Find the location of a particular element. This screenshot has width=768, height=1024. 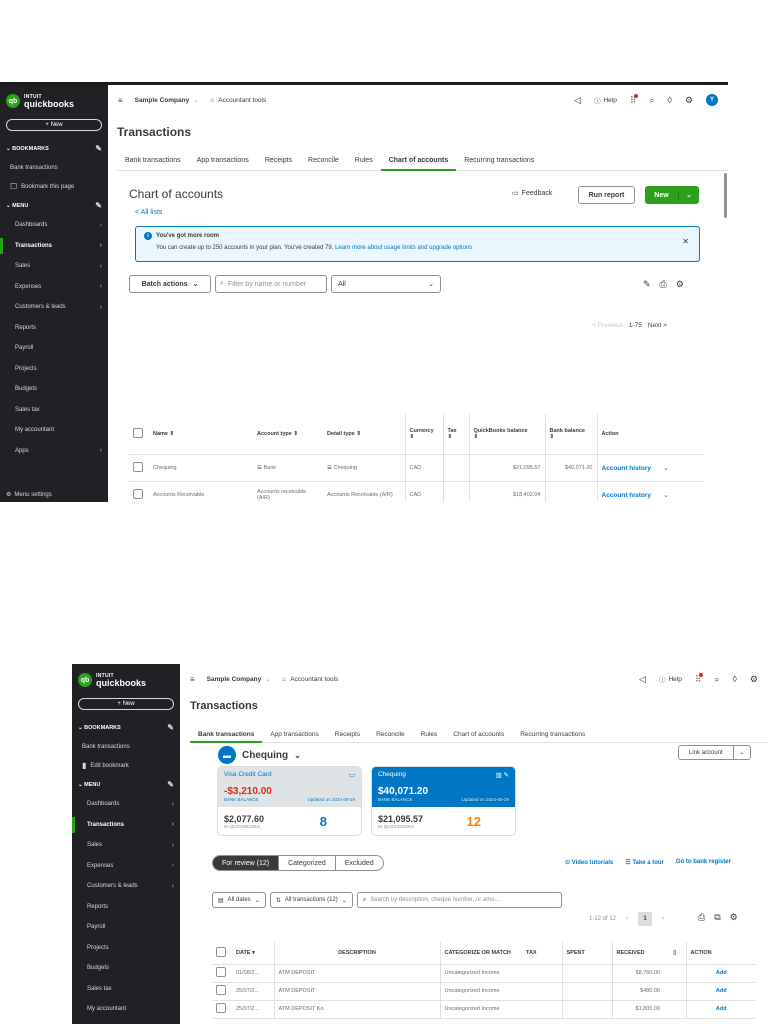

quickbooks-logo: qb INTUIT quickbooks is located at coordinates (126, 679).